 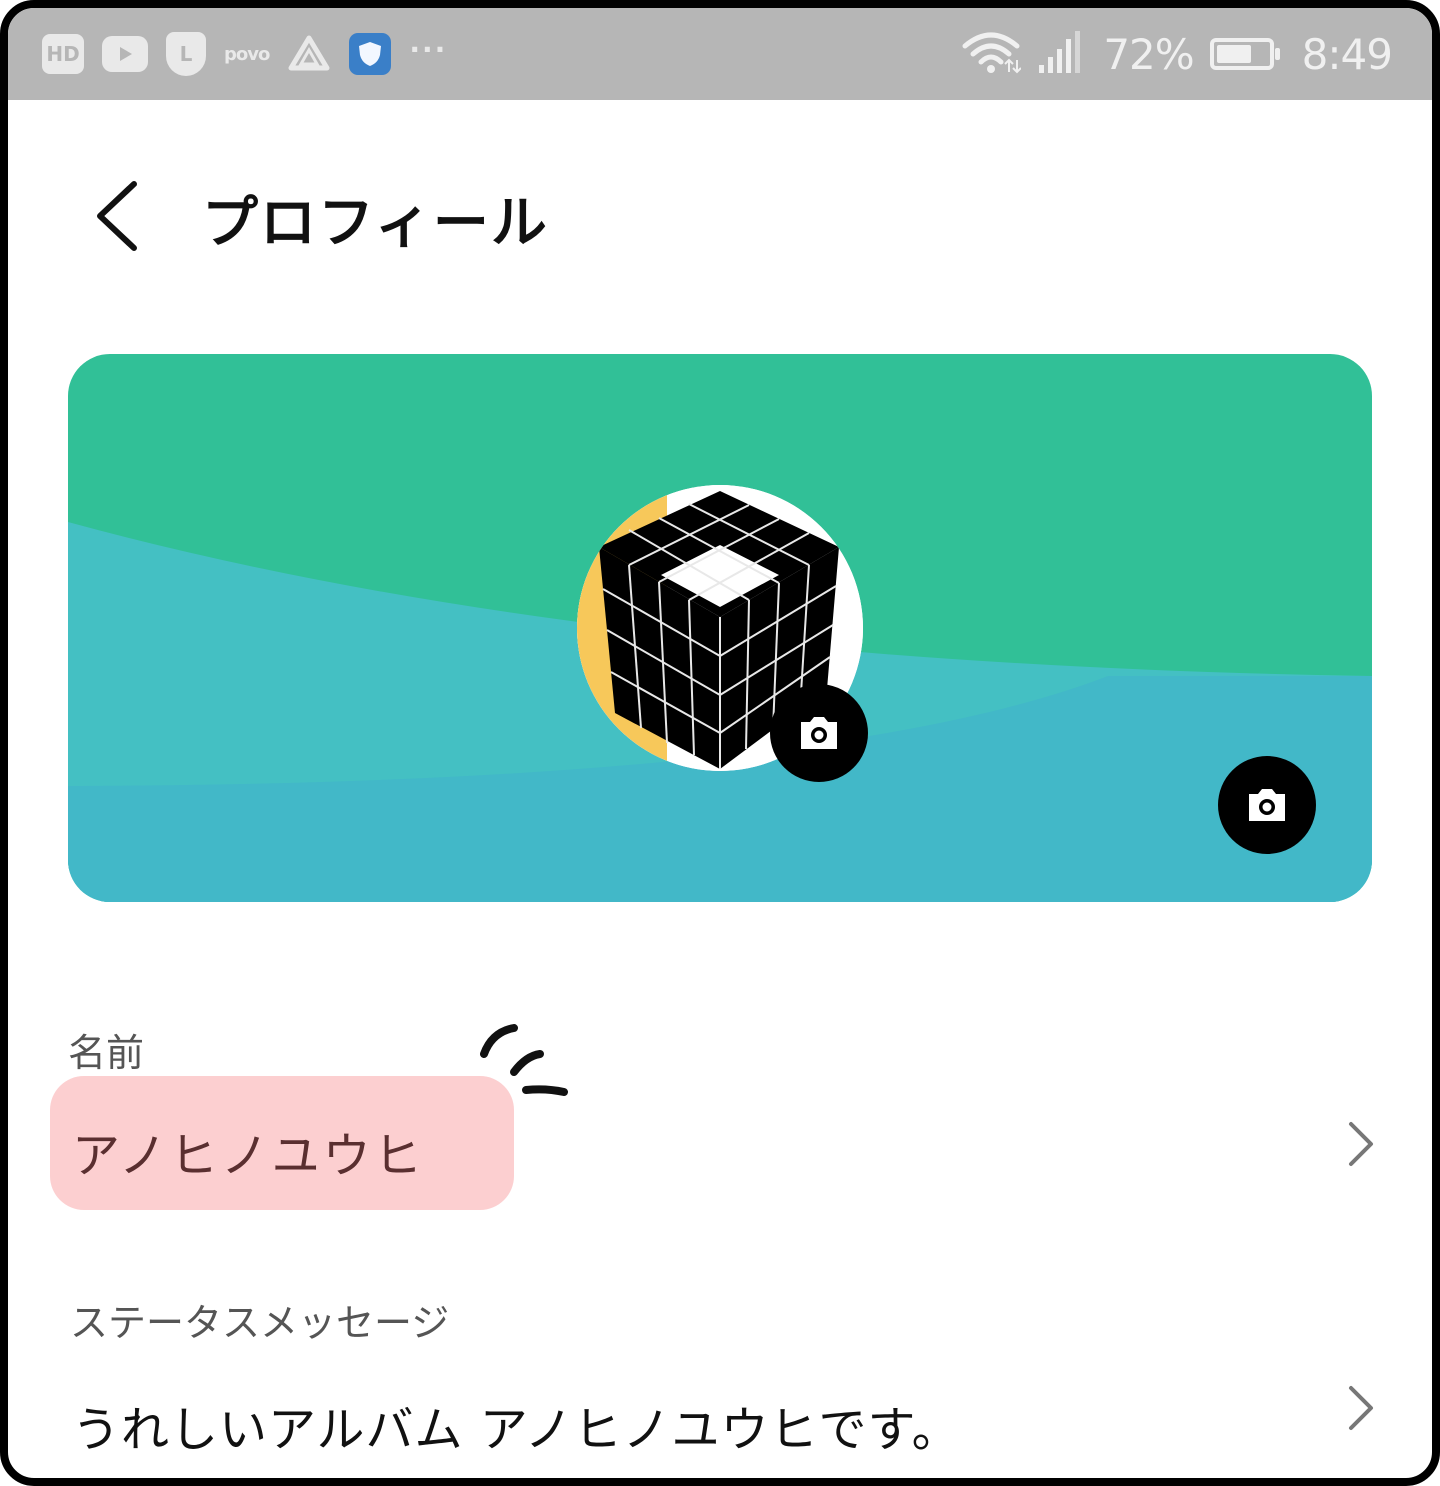 What do you see at coordinates (1347, 54) in the screenshot?
I see `clock-time: 8:49` at bounding box center [1347, 54].